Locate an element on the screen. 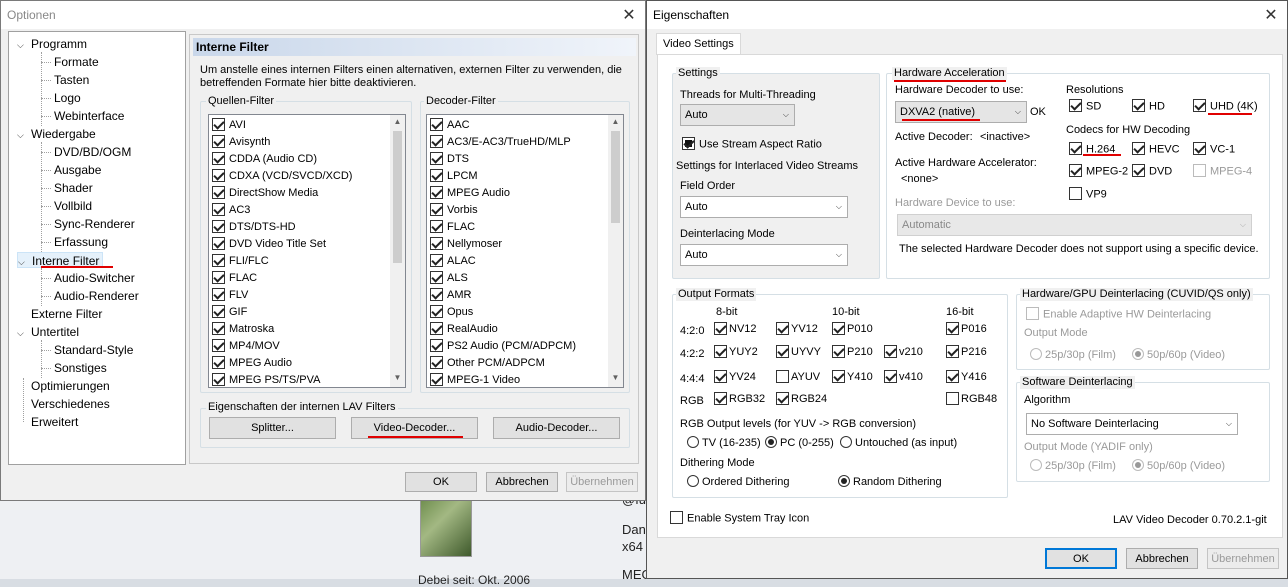 The image size is (1288, 587). scroll-up-icon: ▲ is located at coordinates (615, 121).